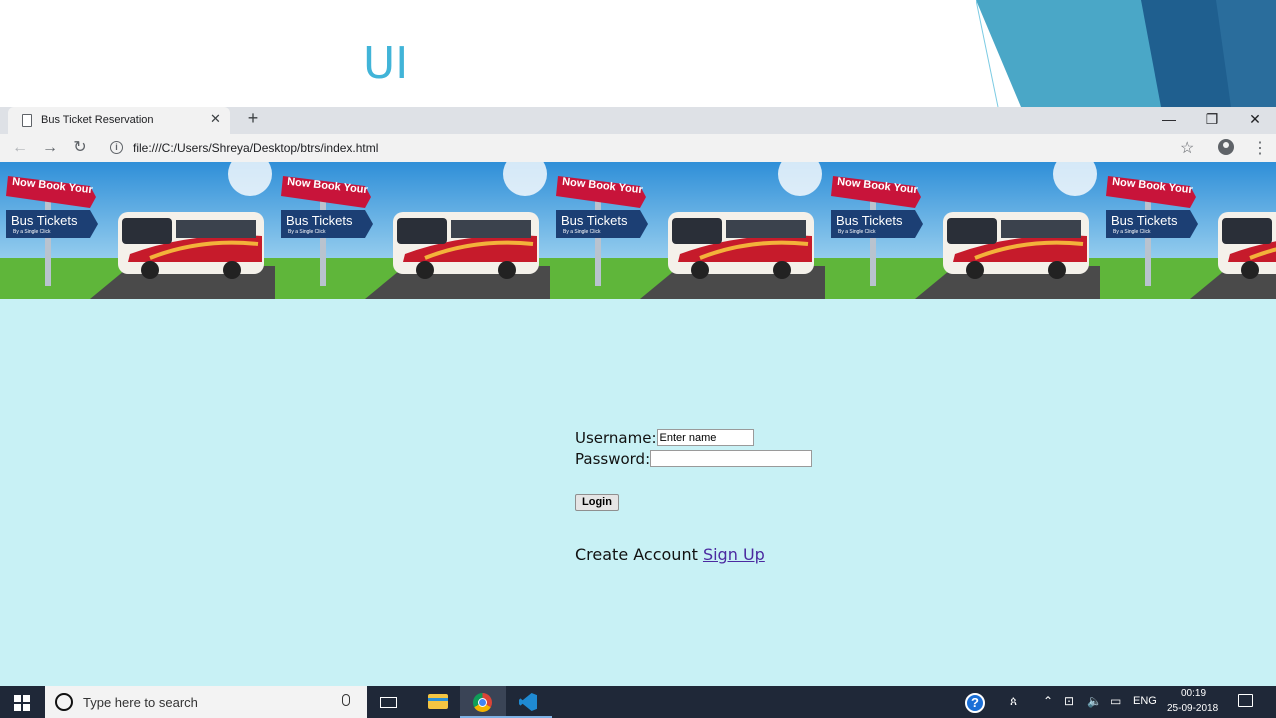 The width and height of the screenshot is (1276, 718). I want to click on reload-button: ↻, so click(80, 148).